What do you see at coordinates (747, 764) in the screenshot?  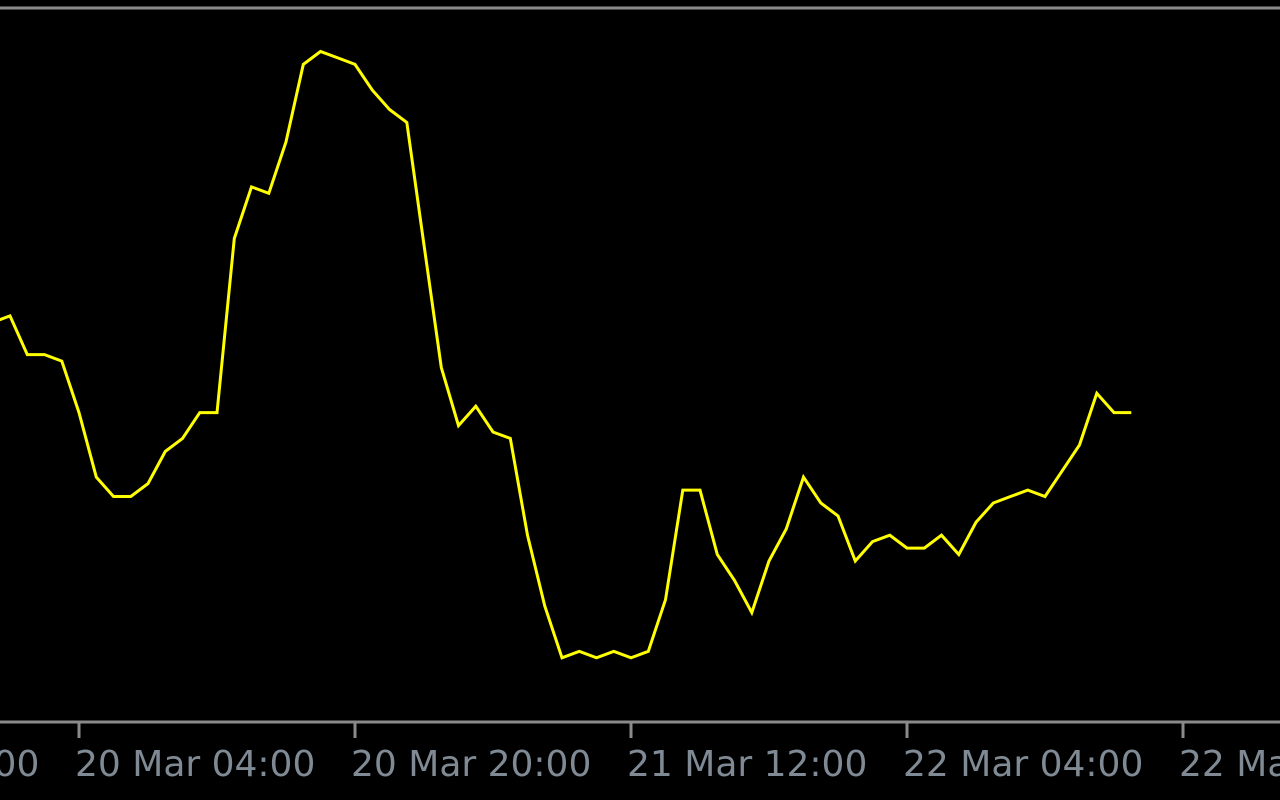 I see `x-tick-label: 21 Mar 12:00` at bounding box center [747, 764].